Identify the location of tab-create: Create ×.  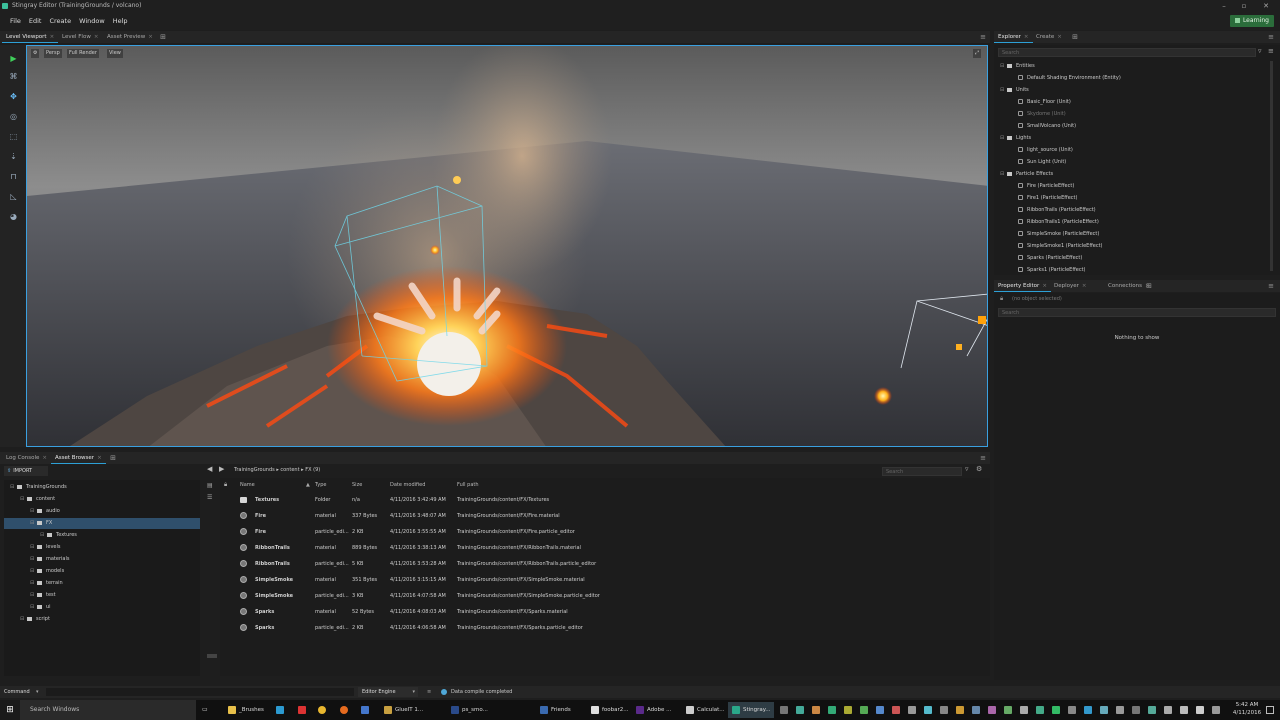
(1049, 37).